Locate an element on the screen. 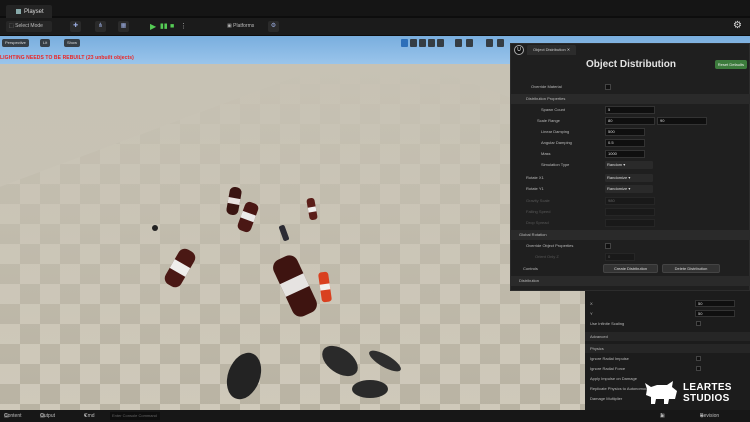 This screenshot has width=750, height=422. mass-label: Mass is located at coordinates (546, 153).